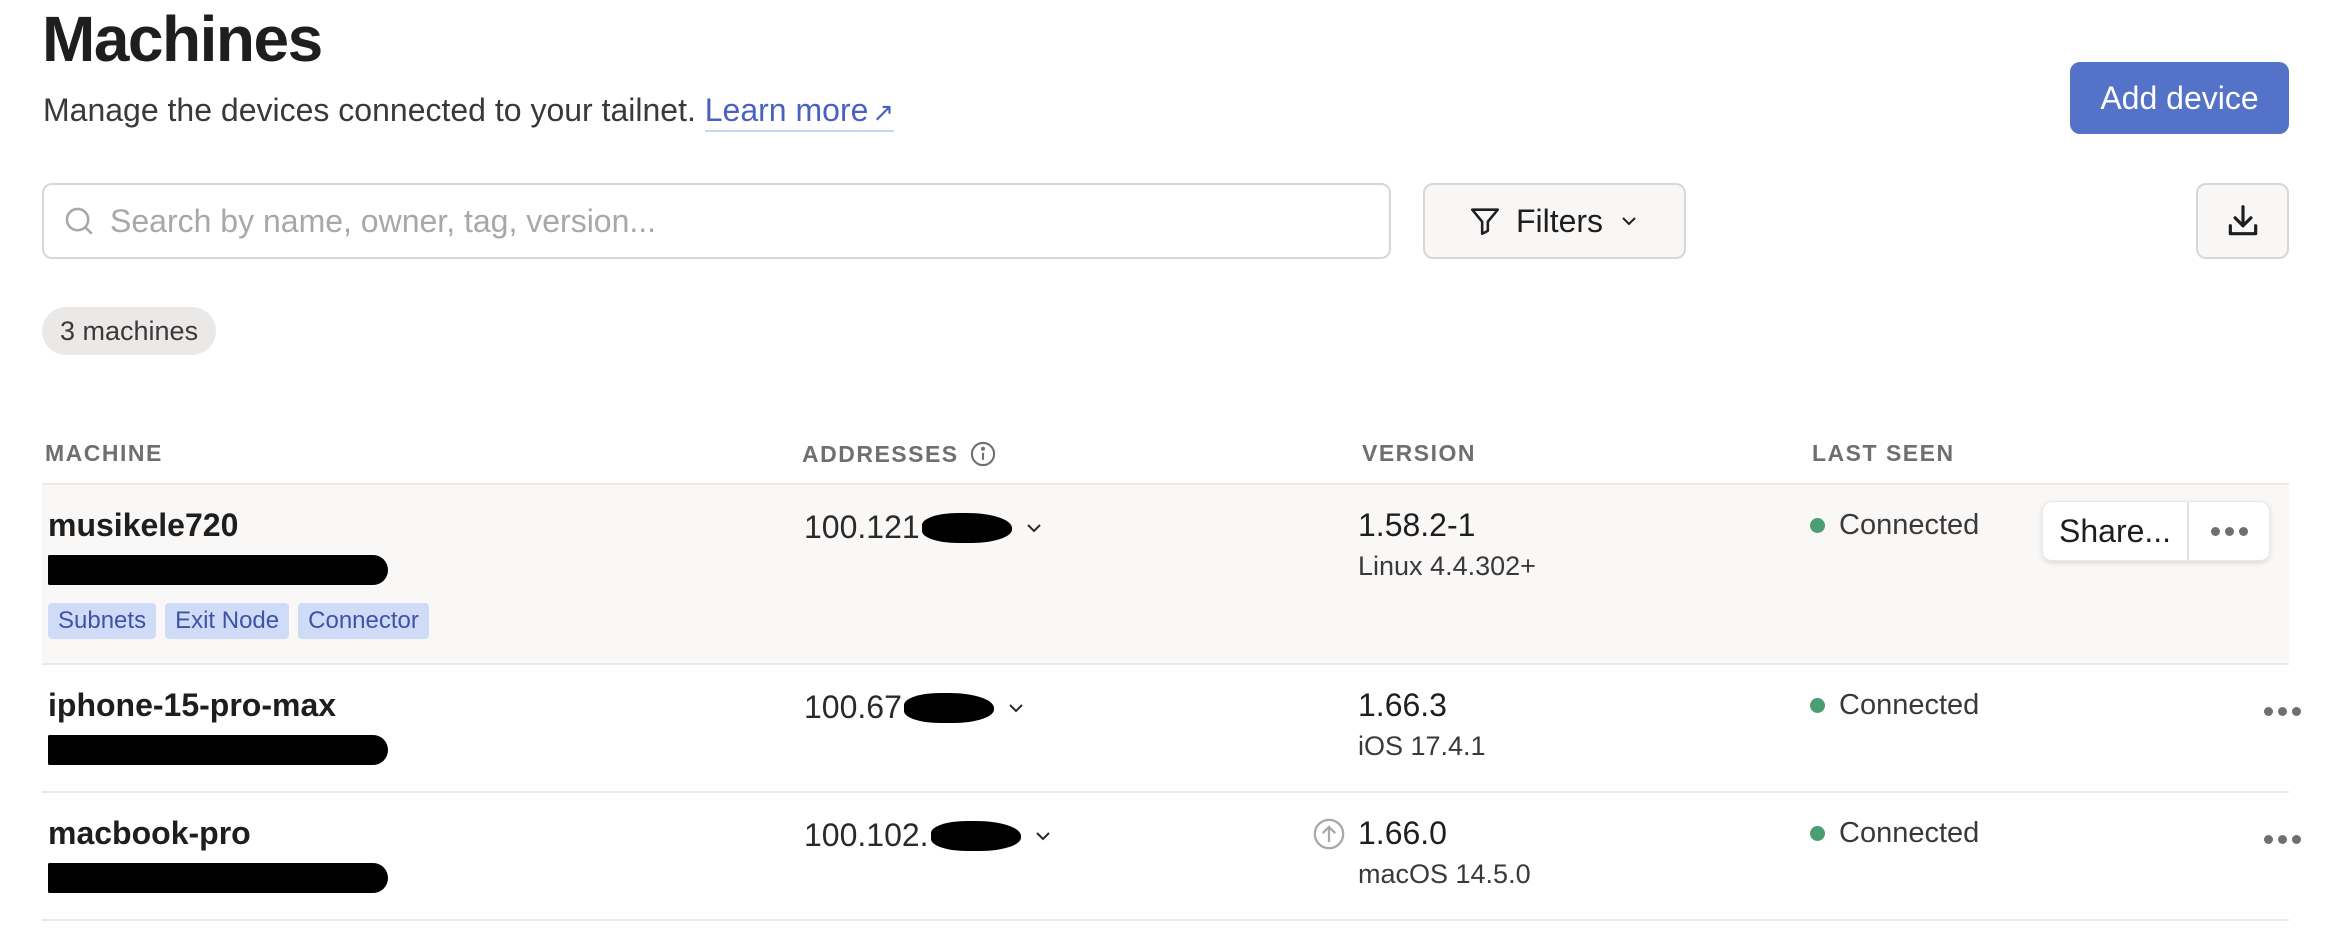 Image resolution: width=2340 pixels, height=946 pixels. I want to click on machine-name: musikele720, so click(143, 525).